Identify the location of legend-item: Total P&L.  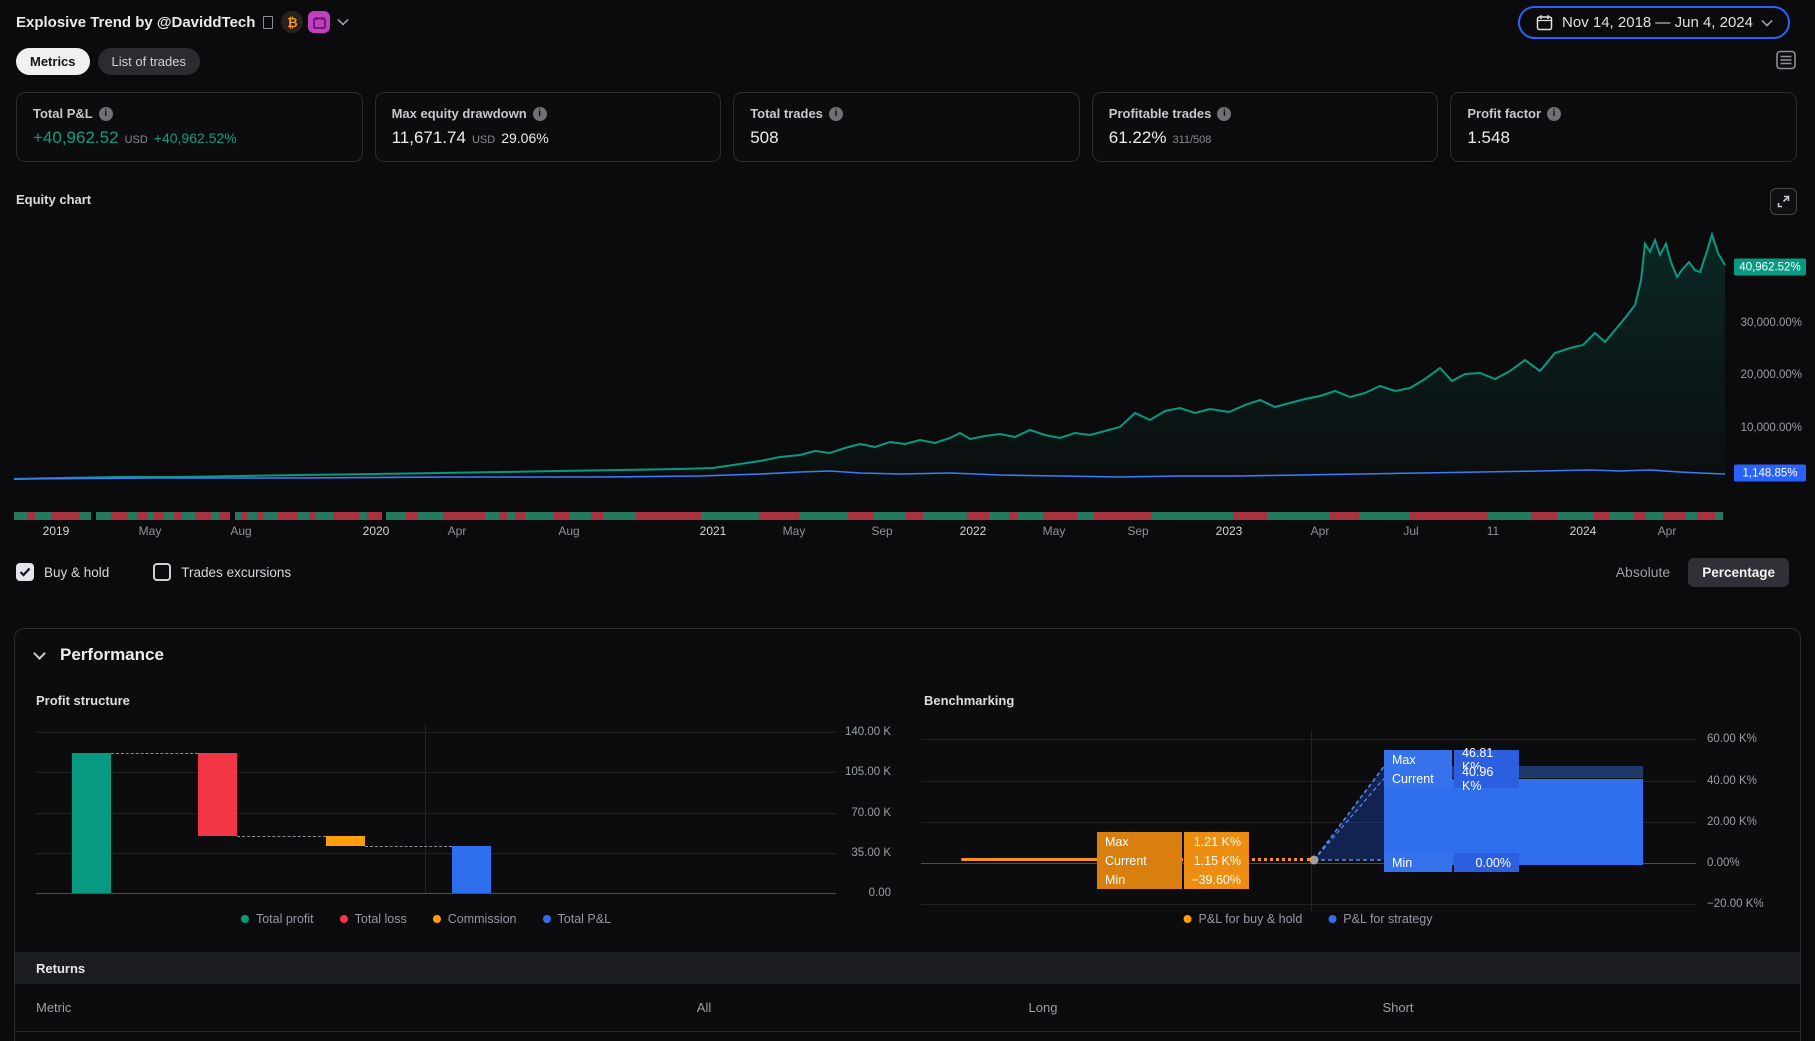
(577, 919).